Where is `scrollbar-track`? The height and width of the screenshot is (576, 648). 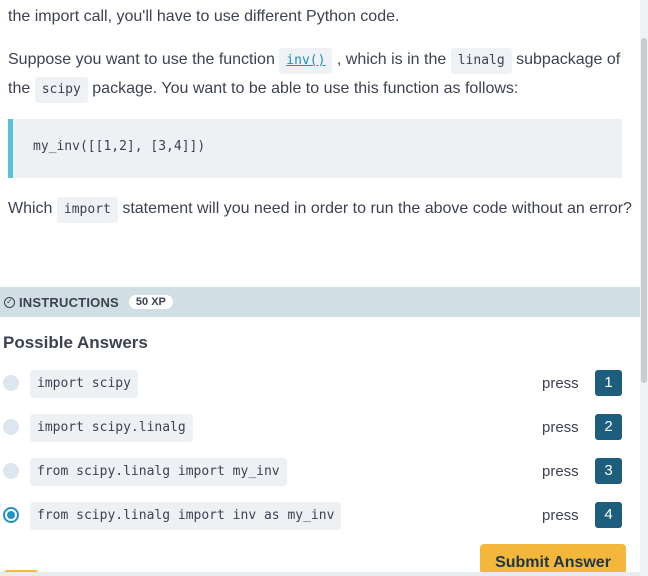 scrollbar-track is located at coordinates (644, 288).